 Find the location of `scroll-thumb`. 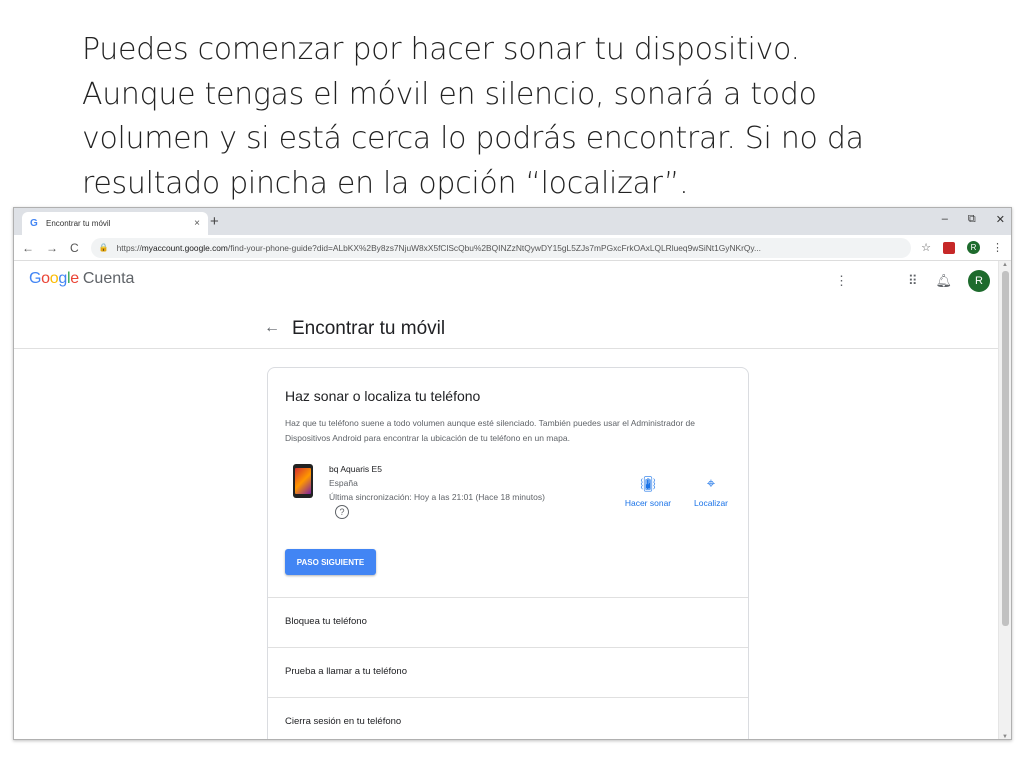

scroll-thumb is located at coordinates (1005, 448).